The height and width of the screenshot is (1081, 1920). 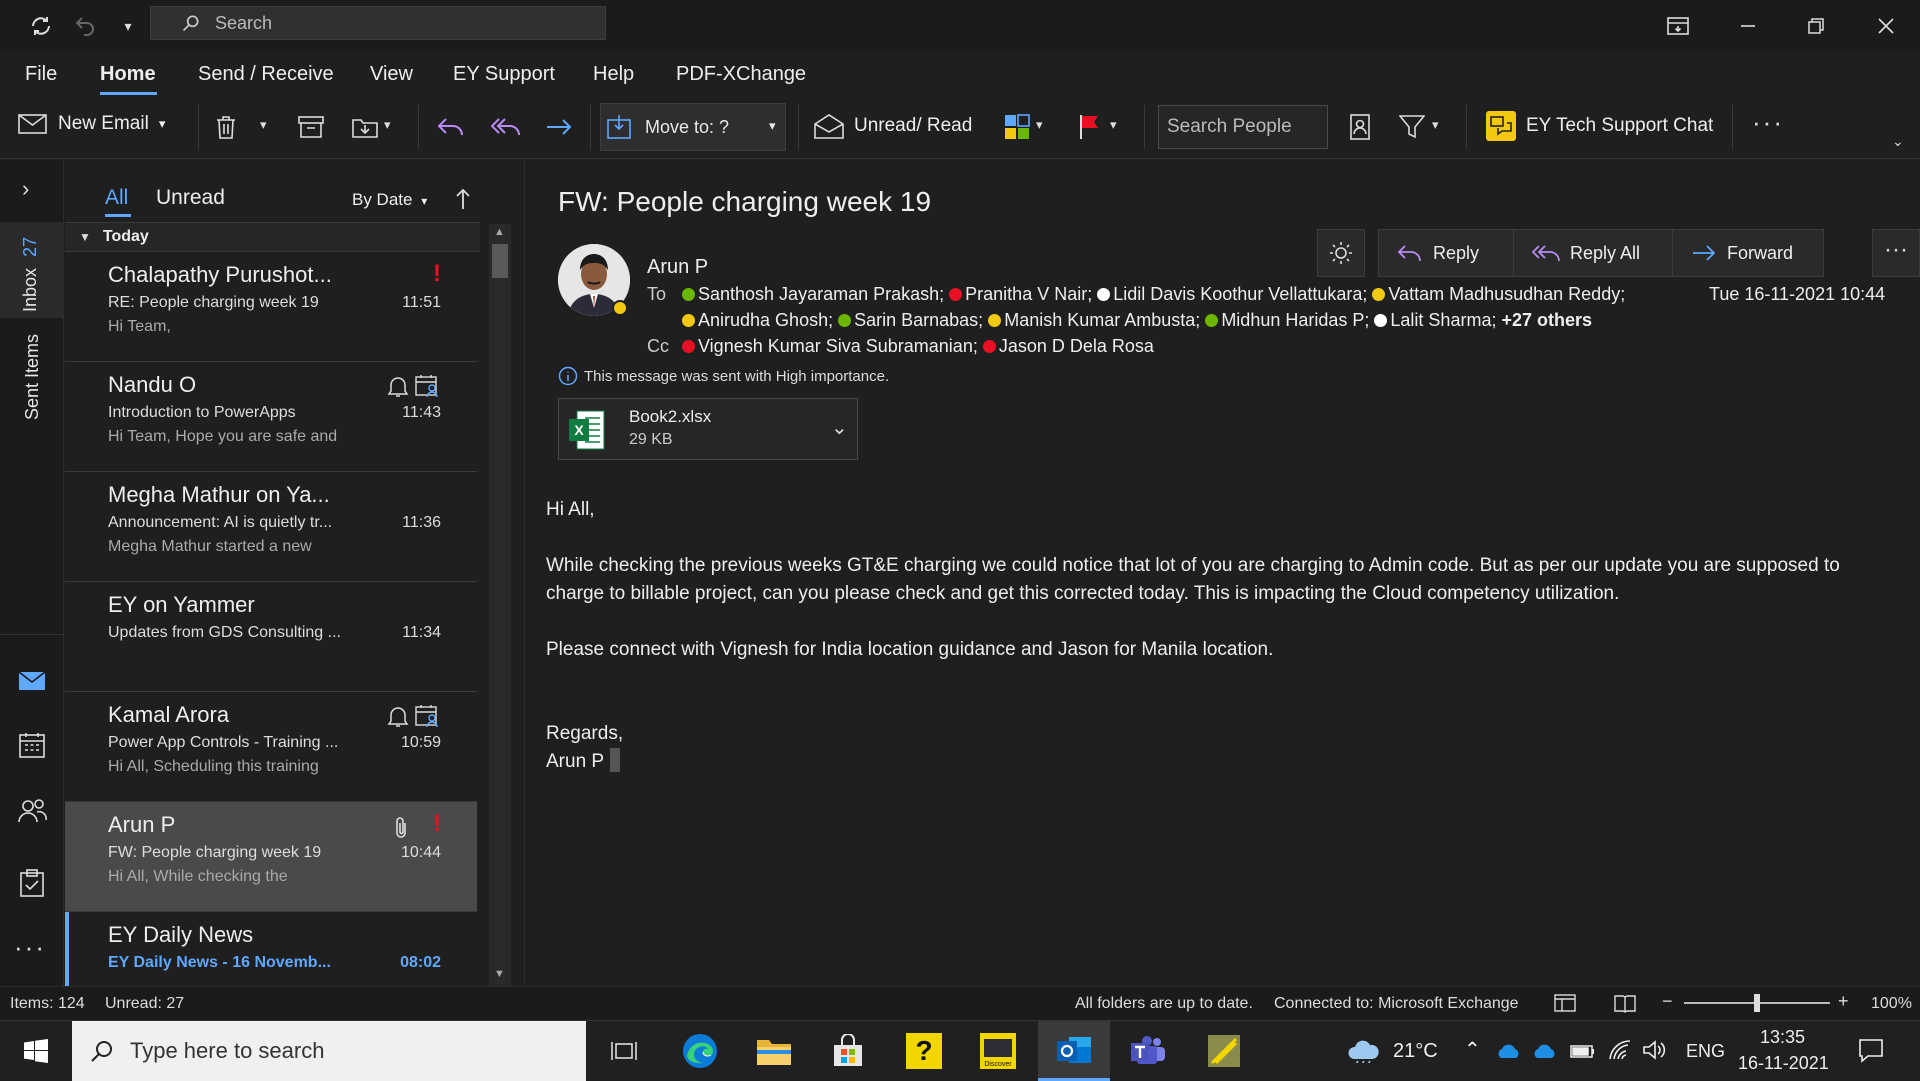 What do you see at coordinates (1782, 1037) in the screenshot?
I see `clock-time: 13:35` at bounding box center [1782, 1037].